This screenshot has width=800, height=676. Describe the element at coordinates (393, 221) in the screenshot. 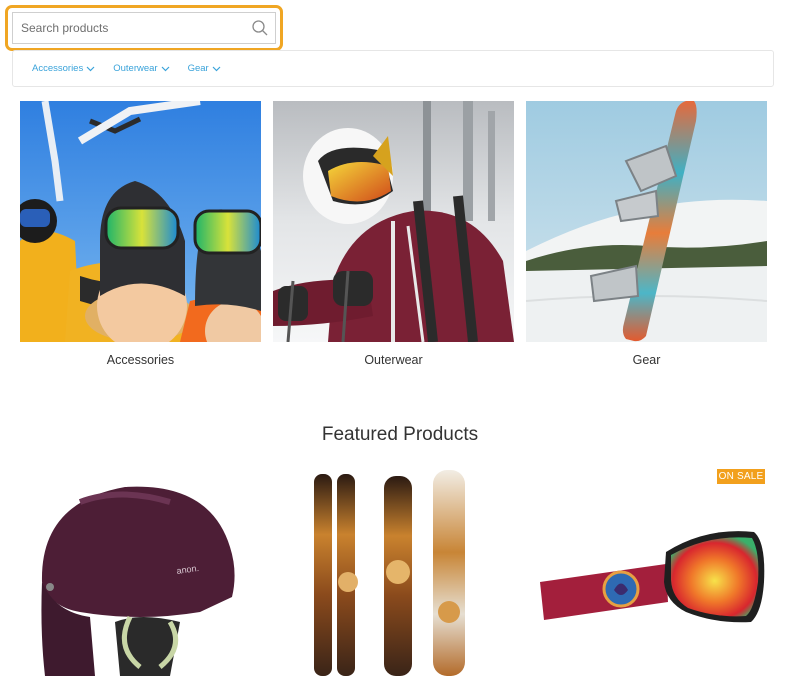

I see `category-image-outerwear` at that location.